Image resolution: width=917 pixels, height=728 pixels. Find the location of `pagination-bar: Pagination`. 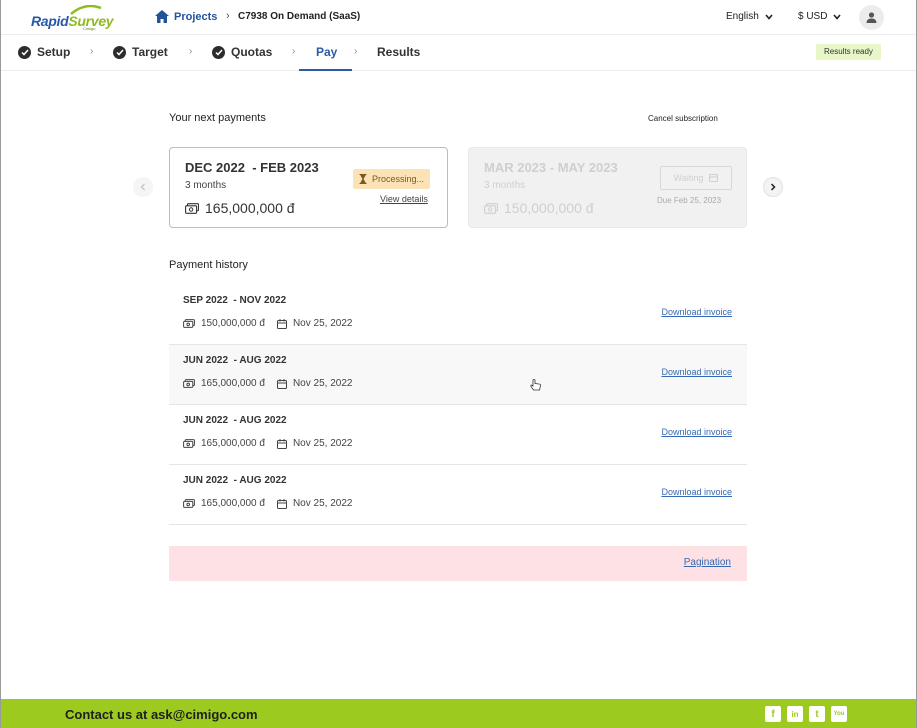

pagination-bar: Pagination is located at coordinates (458, 563).